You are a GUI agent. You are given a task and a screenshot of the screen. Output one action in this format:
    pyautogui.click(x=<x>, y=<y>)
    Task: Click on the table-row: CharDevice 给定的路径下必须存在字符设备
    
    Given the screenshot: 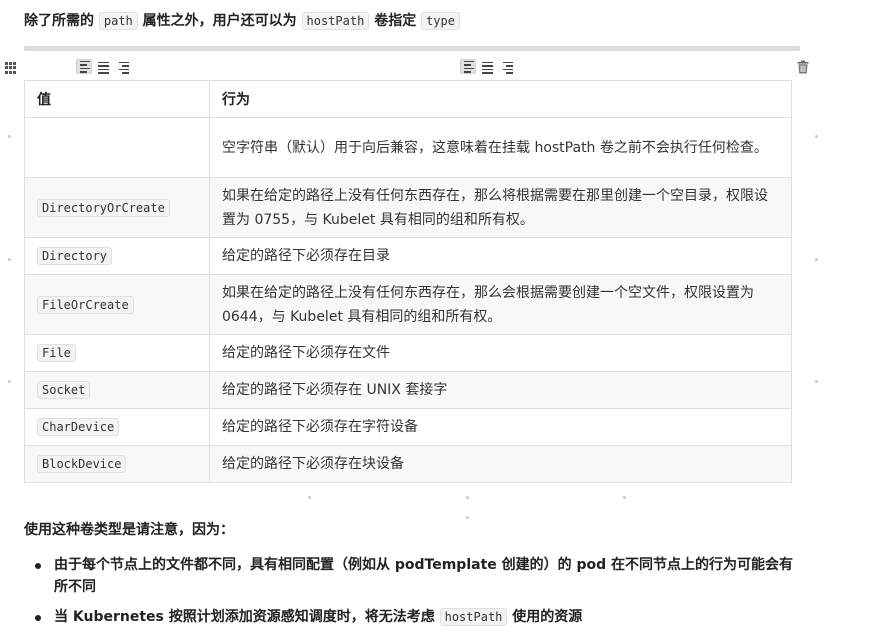 What is the action you would take?
    pyautogui.click(x=408, y=427)
    